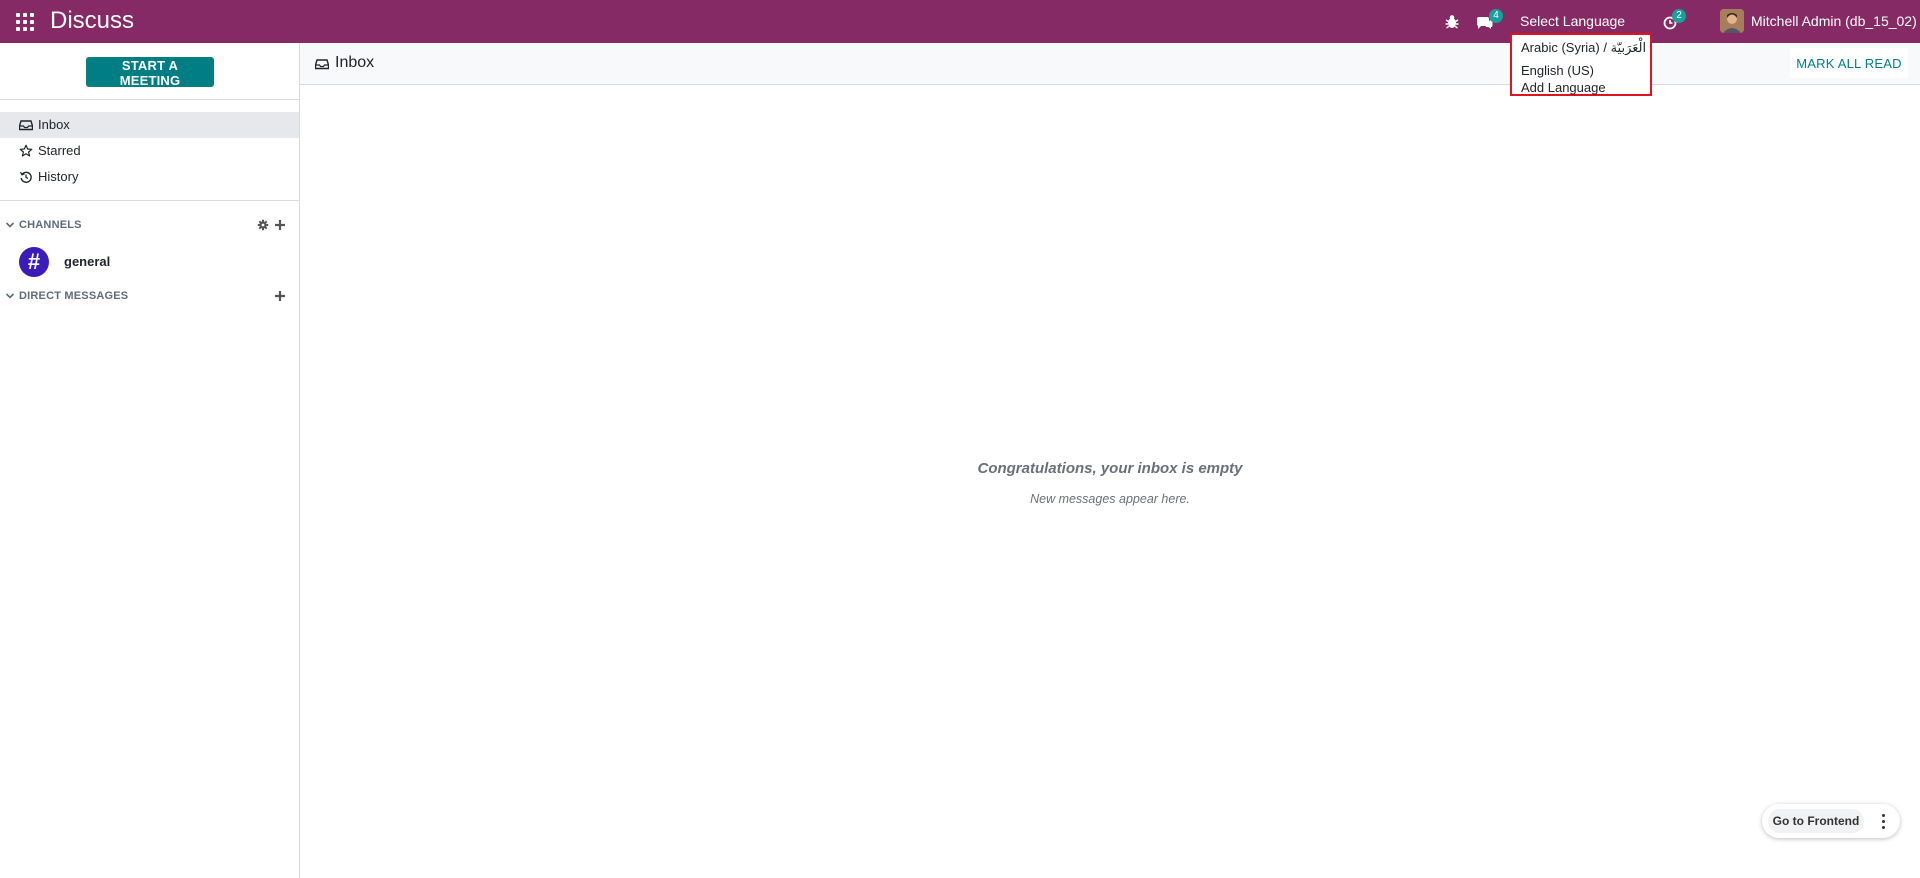 Image resolution: width=1920 pixels, height=878 pixels. I want to click on sidebar-item-inbox: Inbox, so click(149, 125).